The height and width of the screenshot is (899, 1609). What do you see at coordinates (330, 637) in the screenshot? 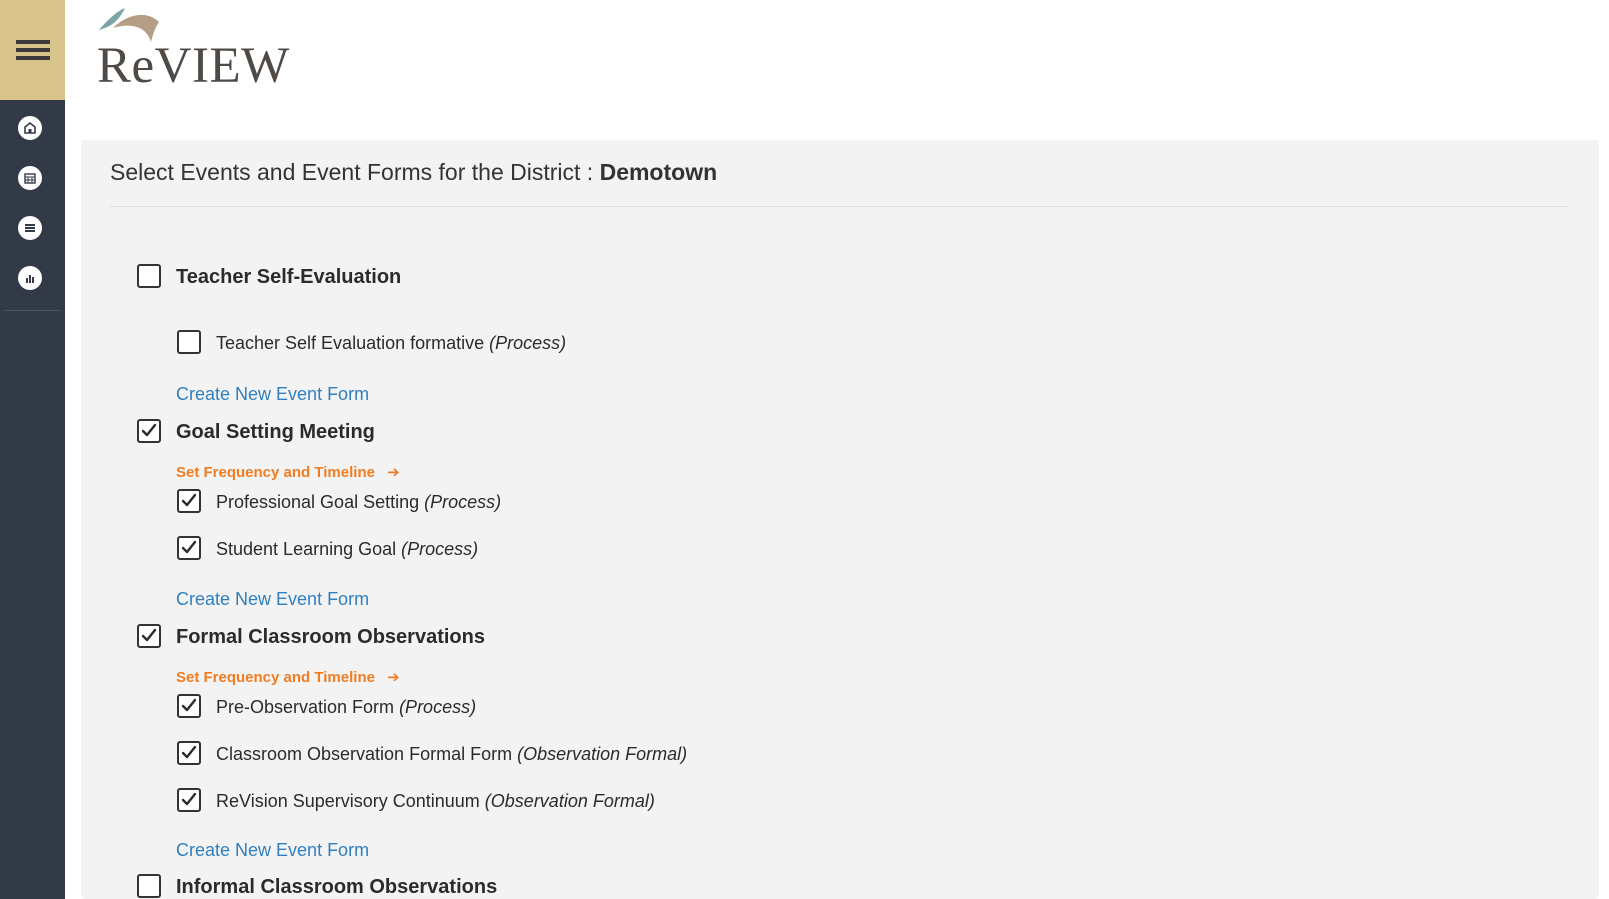
I see `event-label: Formal Classroom Observations` at bounding box center [330, 637].